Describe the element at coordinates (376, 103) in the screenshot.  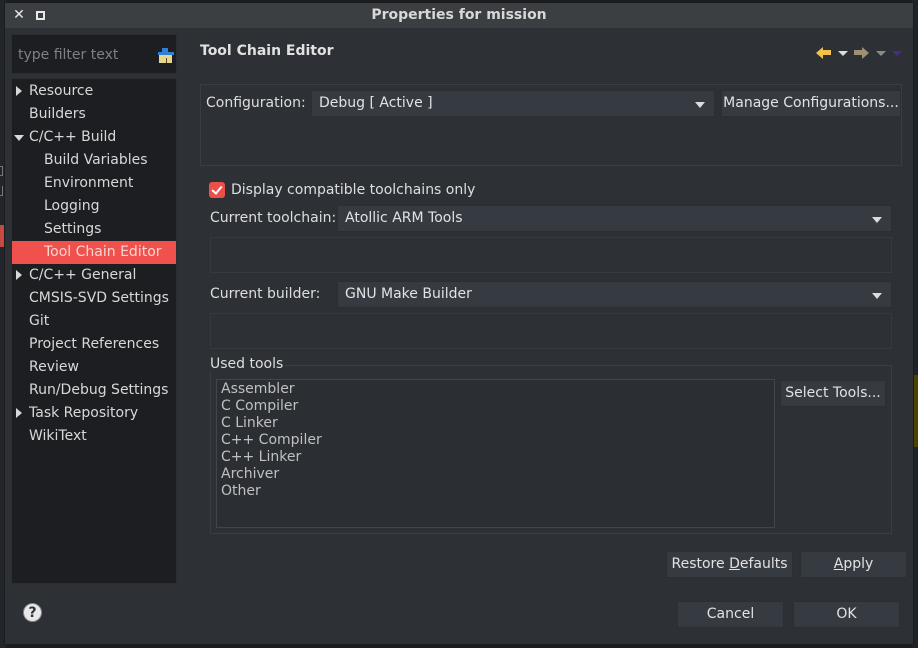
I see `configuration-value: Debug [ Active ]` at that location.